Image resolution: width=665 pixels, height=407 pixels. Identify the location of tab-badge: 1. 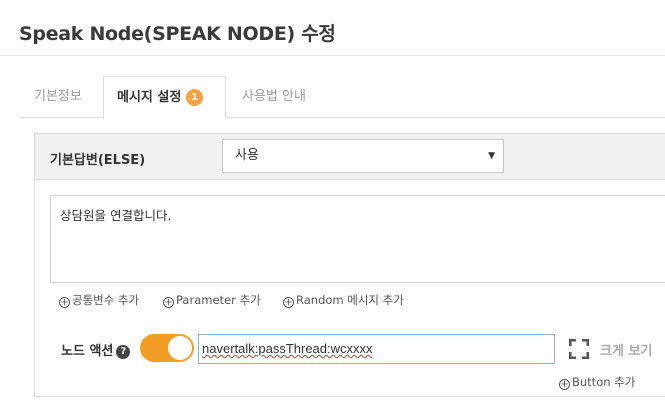
(195, 97).